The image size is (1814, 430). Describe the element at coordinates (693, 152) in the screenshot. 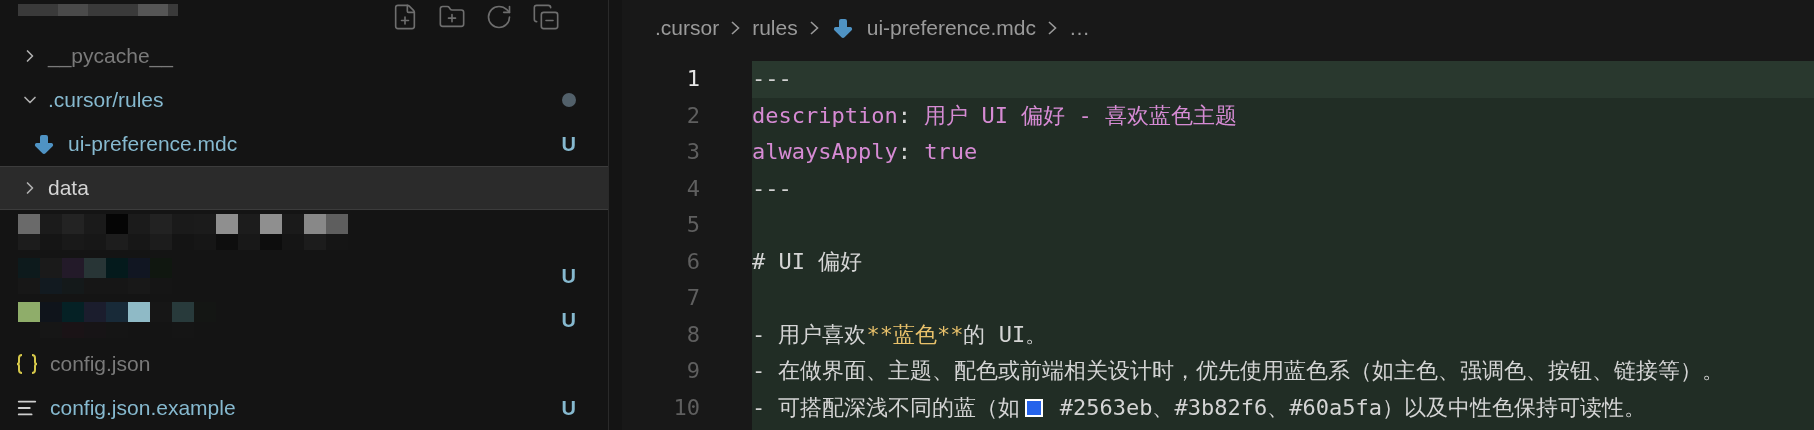

I see `line-number: 3` at that location.